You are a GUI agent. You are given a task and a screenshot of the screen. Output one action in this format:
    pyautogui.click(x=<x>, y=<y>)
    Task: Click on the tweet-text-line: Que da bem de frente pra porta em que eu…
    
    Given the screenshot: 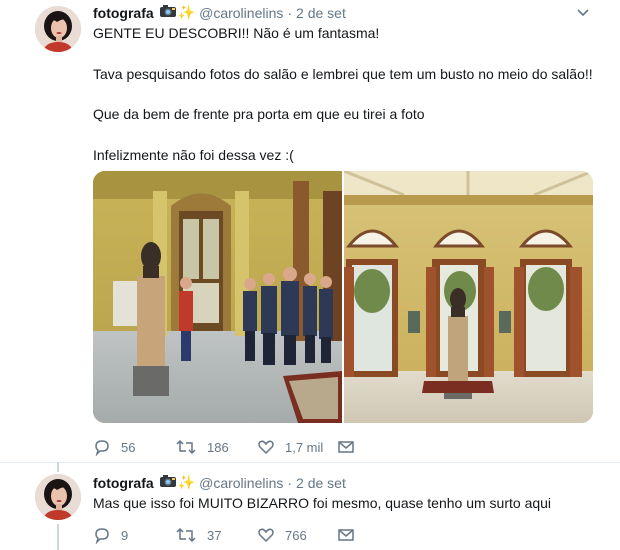 What is the action you would take?
    pyautogui.click(x=259, y=114)
    